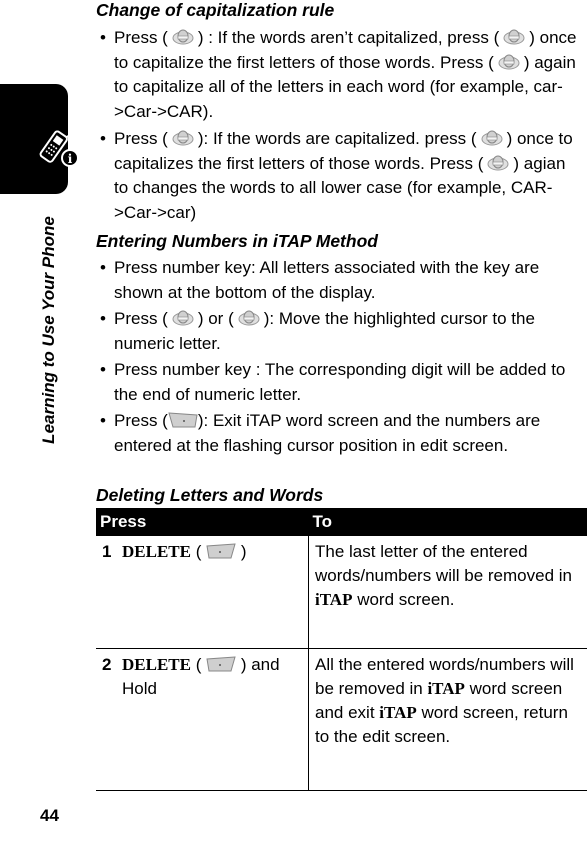 This screenshot has width=587, height=851. I want to click on svg-text: i, so click(70, 159).